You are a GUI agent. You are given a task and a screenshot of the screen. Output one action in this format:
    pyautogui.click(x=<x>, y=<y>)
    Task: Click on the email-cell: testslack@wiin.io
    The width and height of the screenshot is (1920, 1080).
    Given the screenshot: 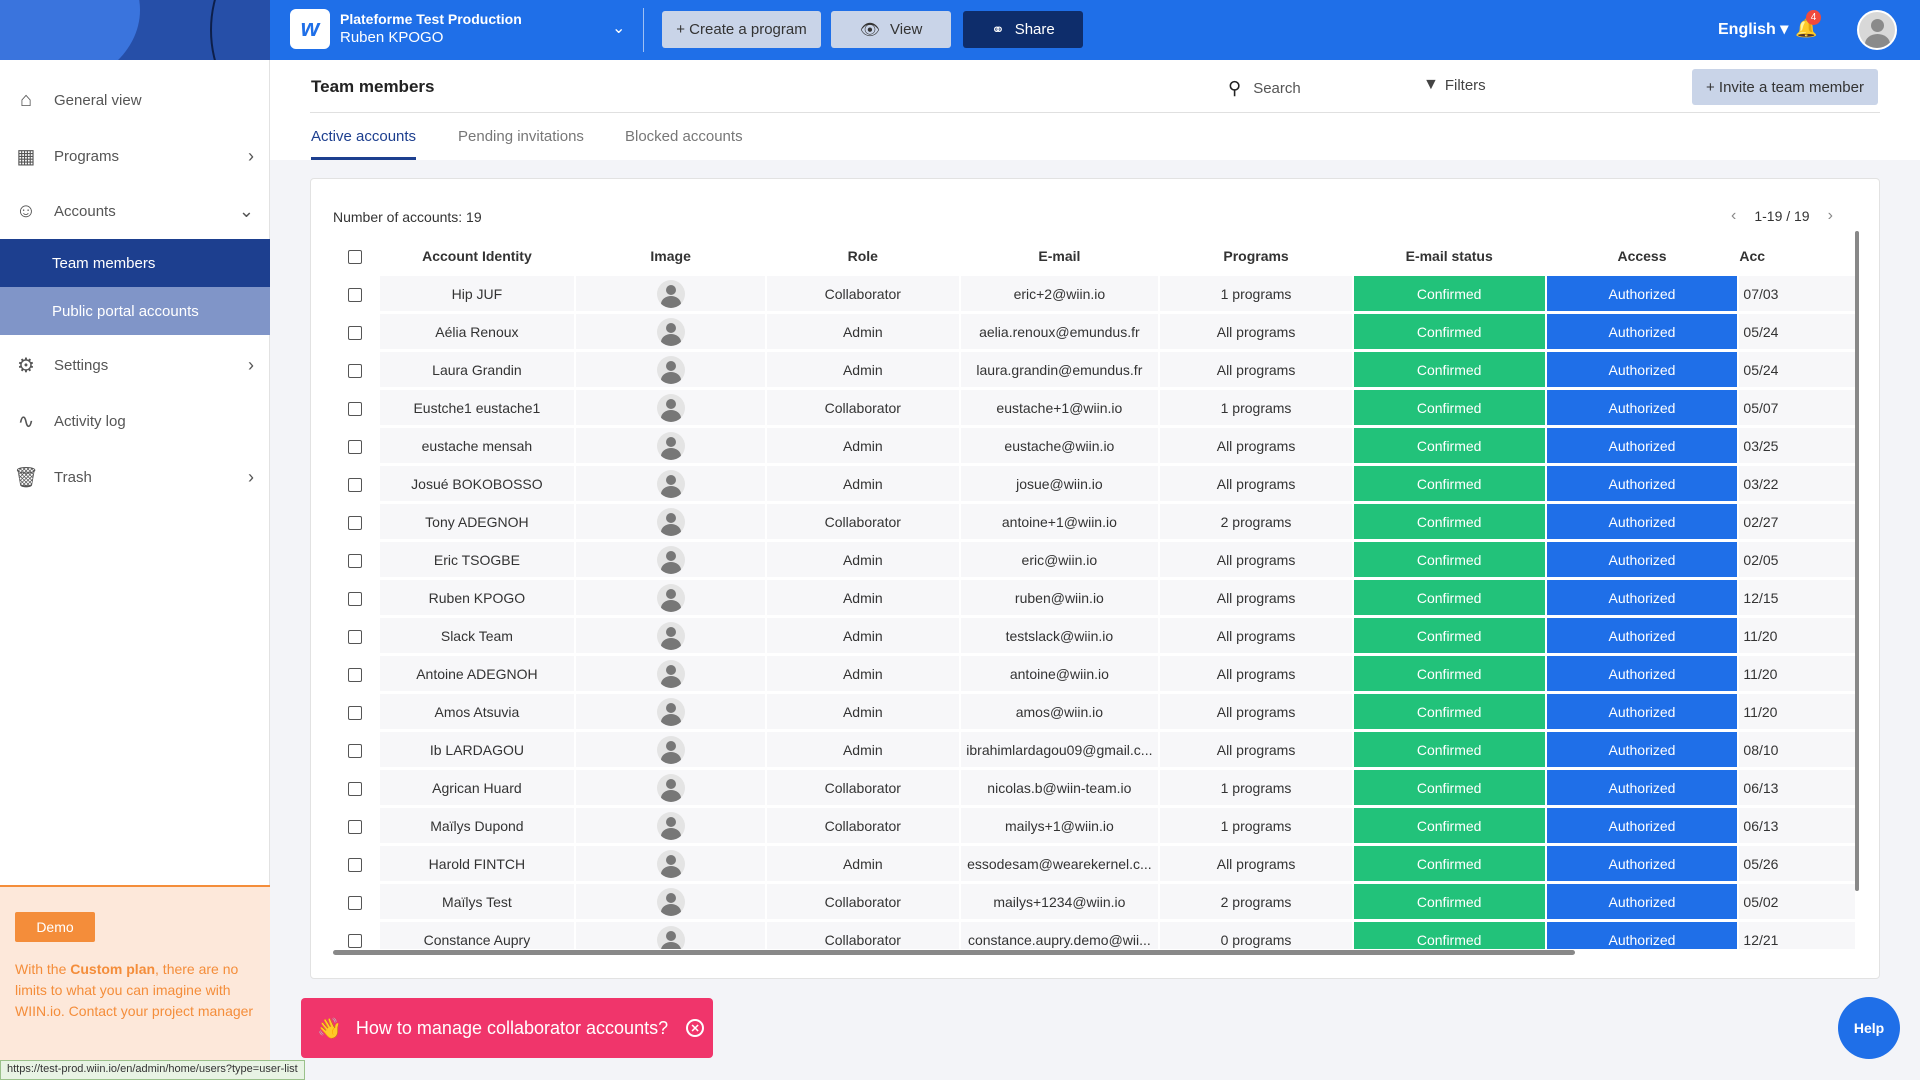 What is the action you would take?
    pyautogui.click(x=1059, y=635)
    